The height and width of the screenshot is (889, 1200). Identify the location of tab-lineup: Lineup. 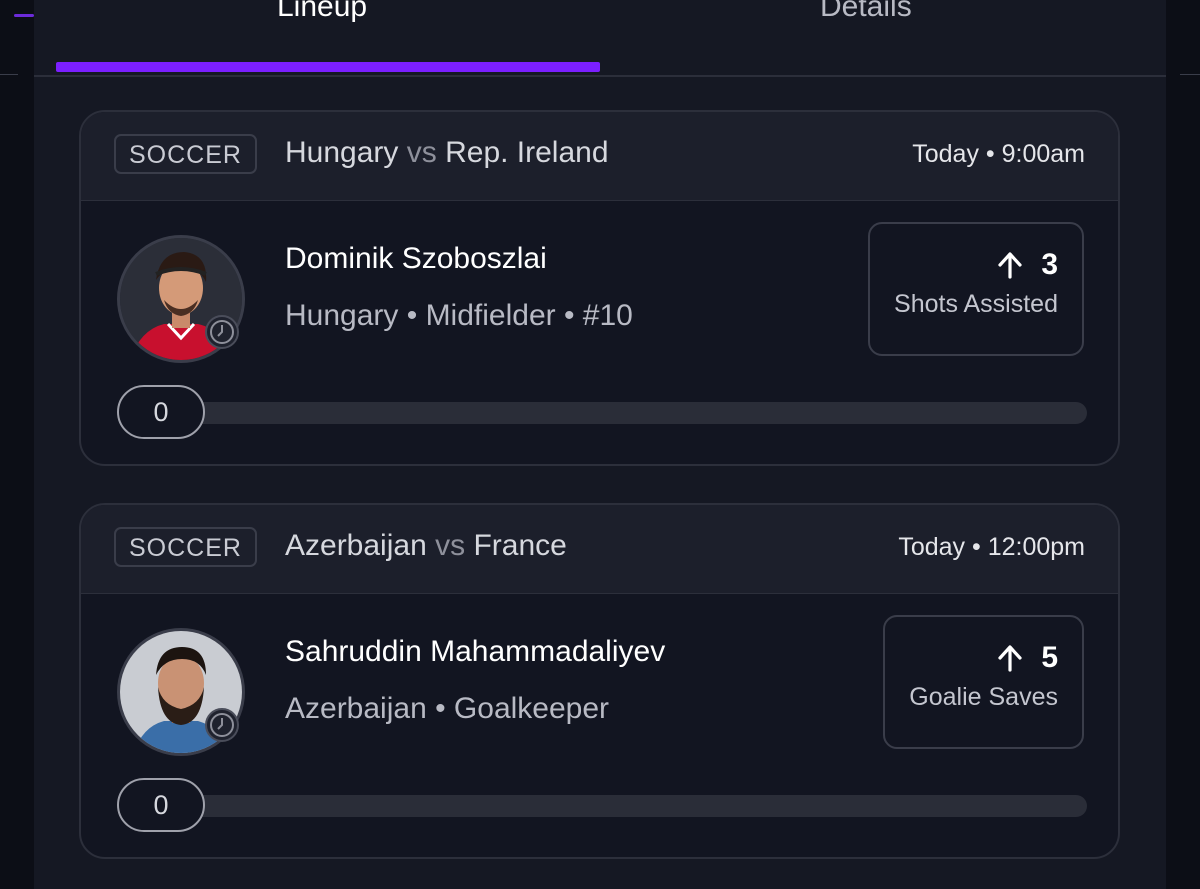
(322, 12).